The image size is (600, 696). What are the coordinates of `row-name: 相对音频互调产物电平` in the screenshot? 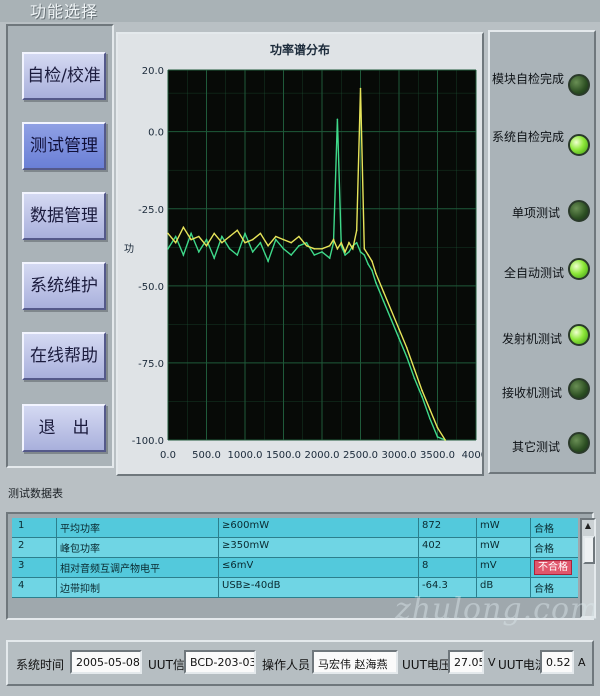 It's located at (108, 567).